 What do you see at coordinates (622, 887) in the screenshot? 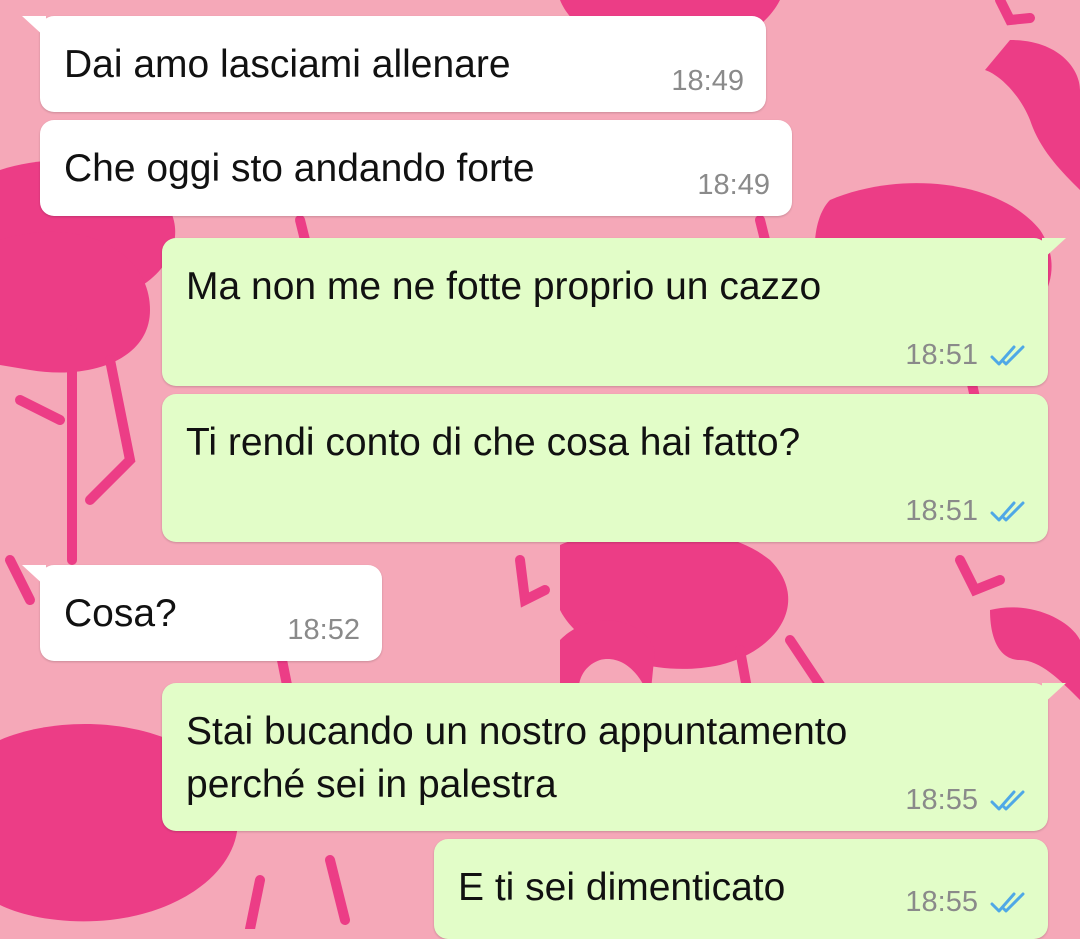
I see `message-text: E ti sei dimenticato` at bounding box center [622, 887].